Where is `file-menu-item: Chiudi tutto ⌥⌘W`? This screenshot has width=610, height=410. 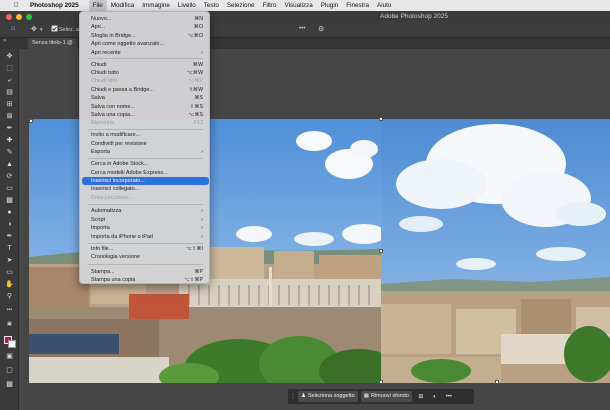 file-menu-item: Chiudi tutto ⌥⌘W is located at coordinates (145, 73).